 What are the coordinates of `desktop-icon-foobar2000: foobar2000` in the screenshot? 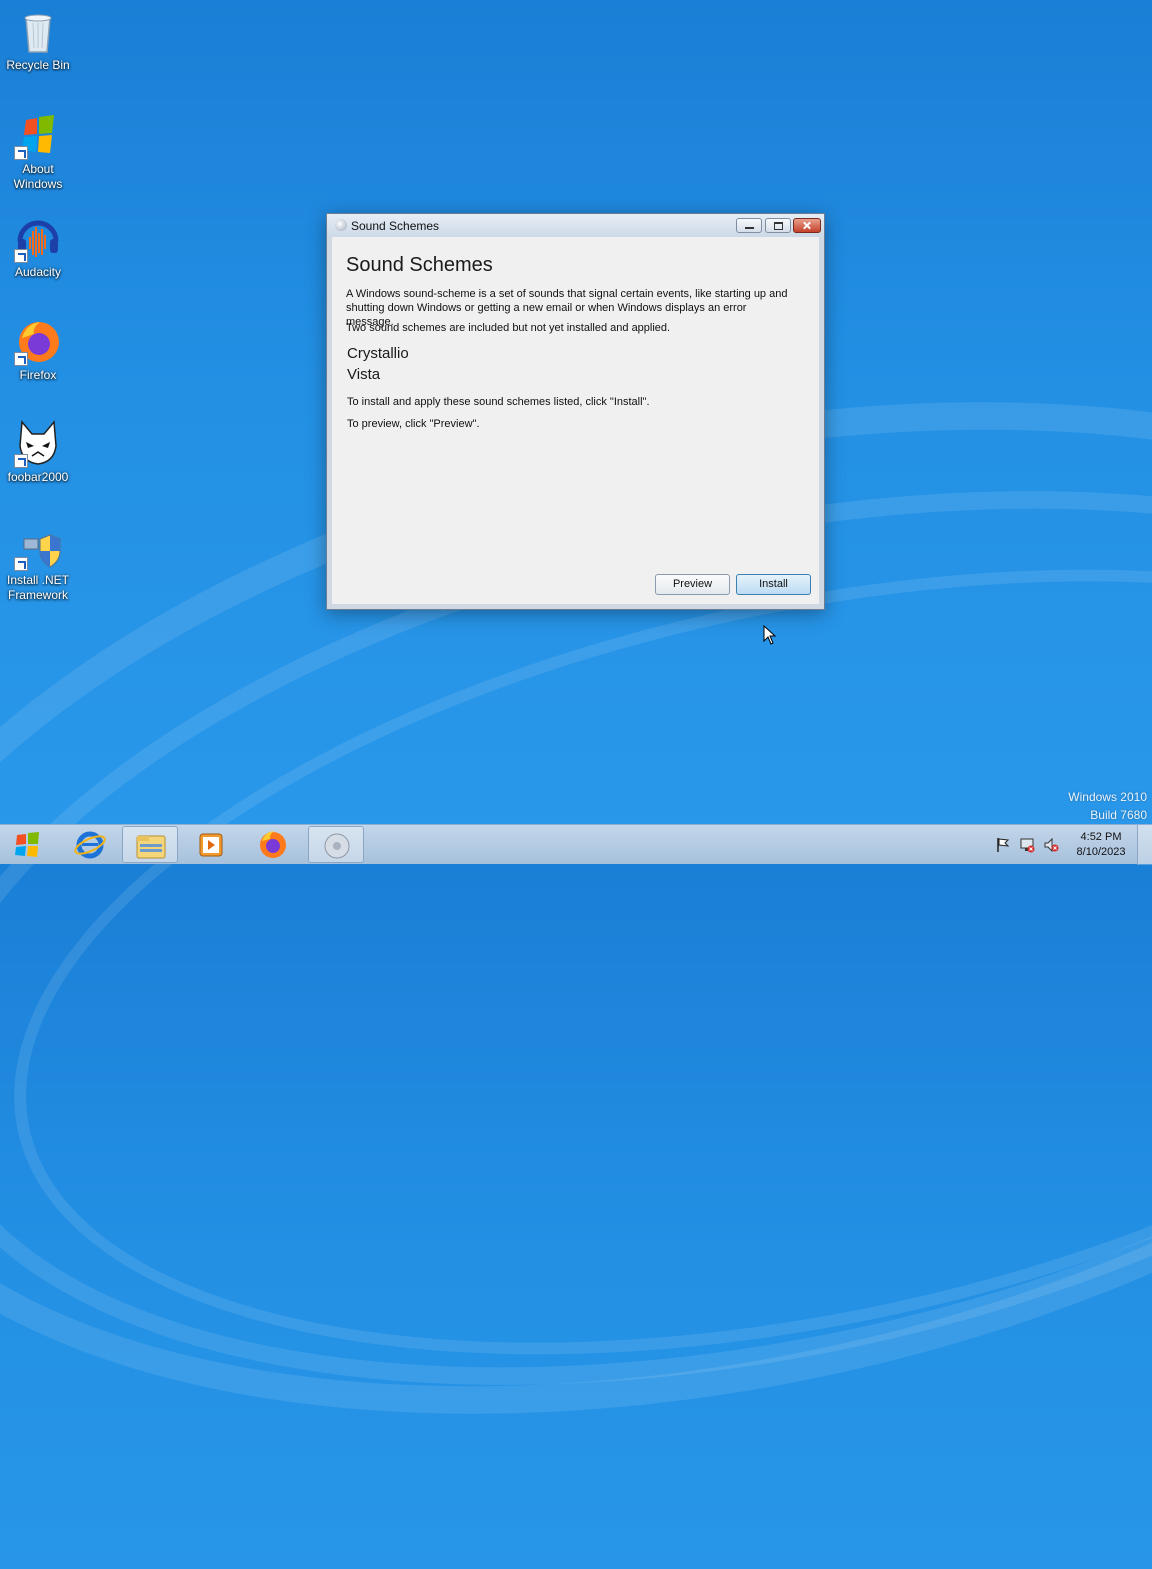 It's located at (38, 452).